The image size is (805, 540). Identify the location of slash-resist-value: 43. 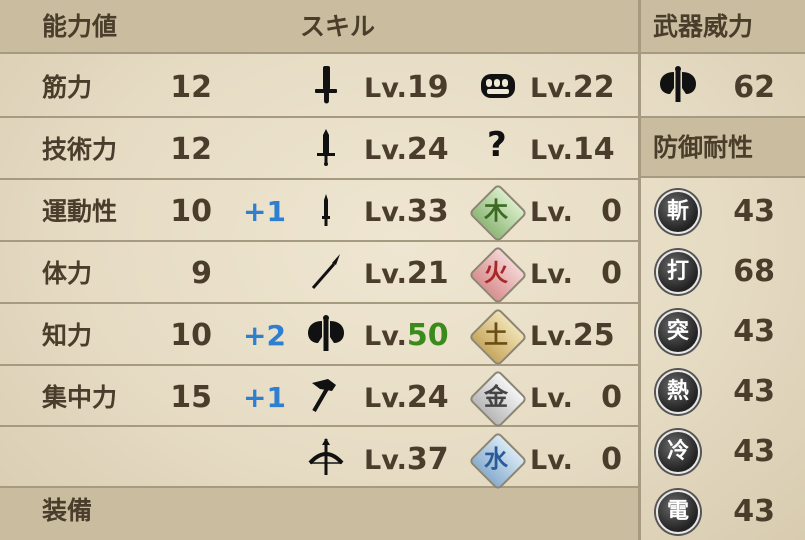
(754, 211).